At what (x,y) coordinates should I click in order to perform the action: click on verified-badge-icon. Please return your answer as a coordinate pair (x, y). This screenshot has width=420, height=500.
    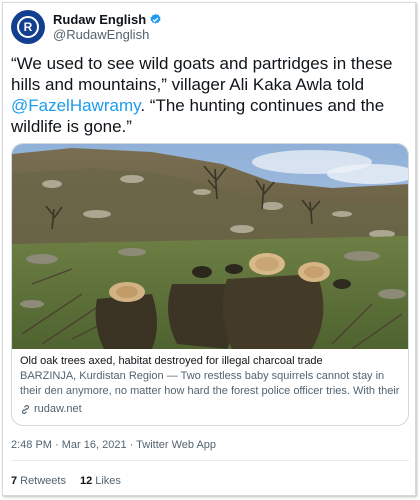
    Looking at the image, I should click on (155, 18).